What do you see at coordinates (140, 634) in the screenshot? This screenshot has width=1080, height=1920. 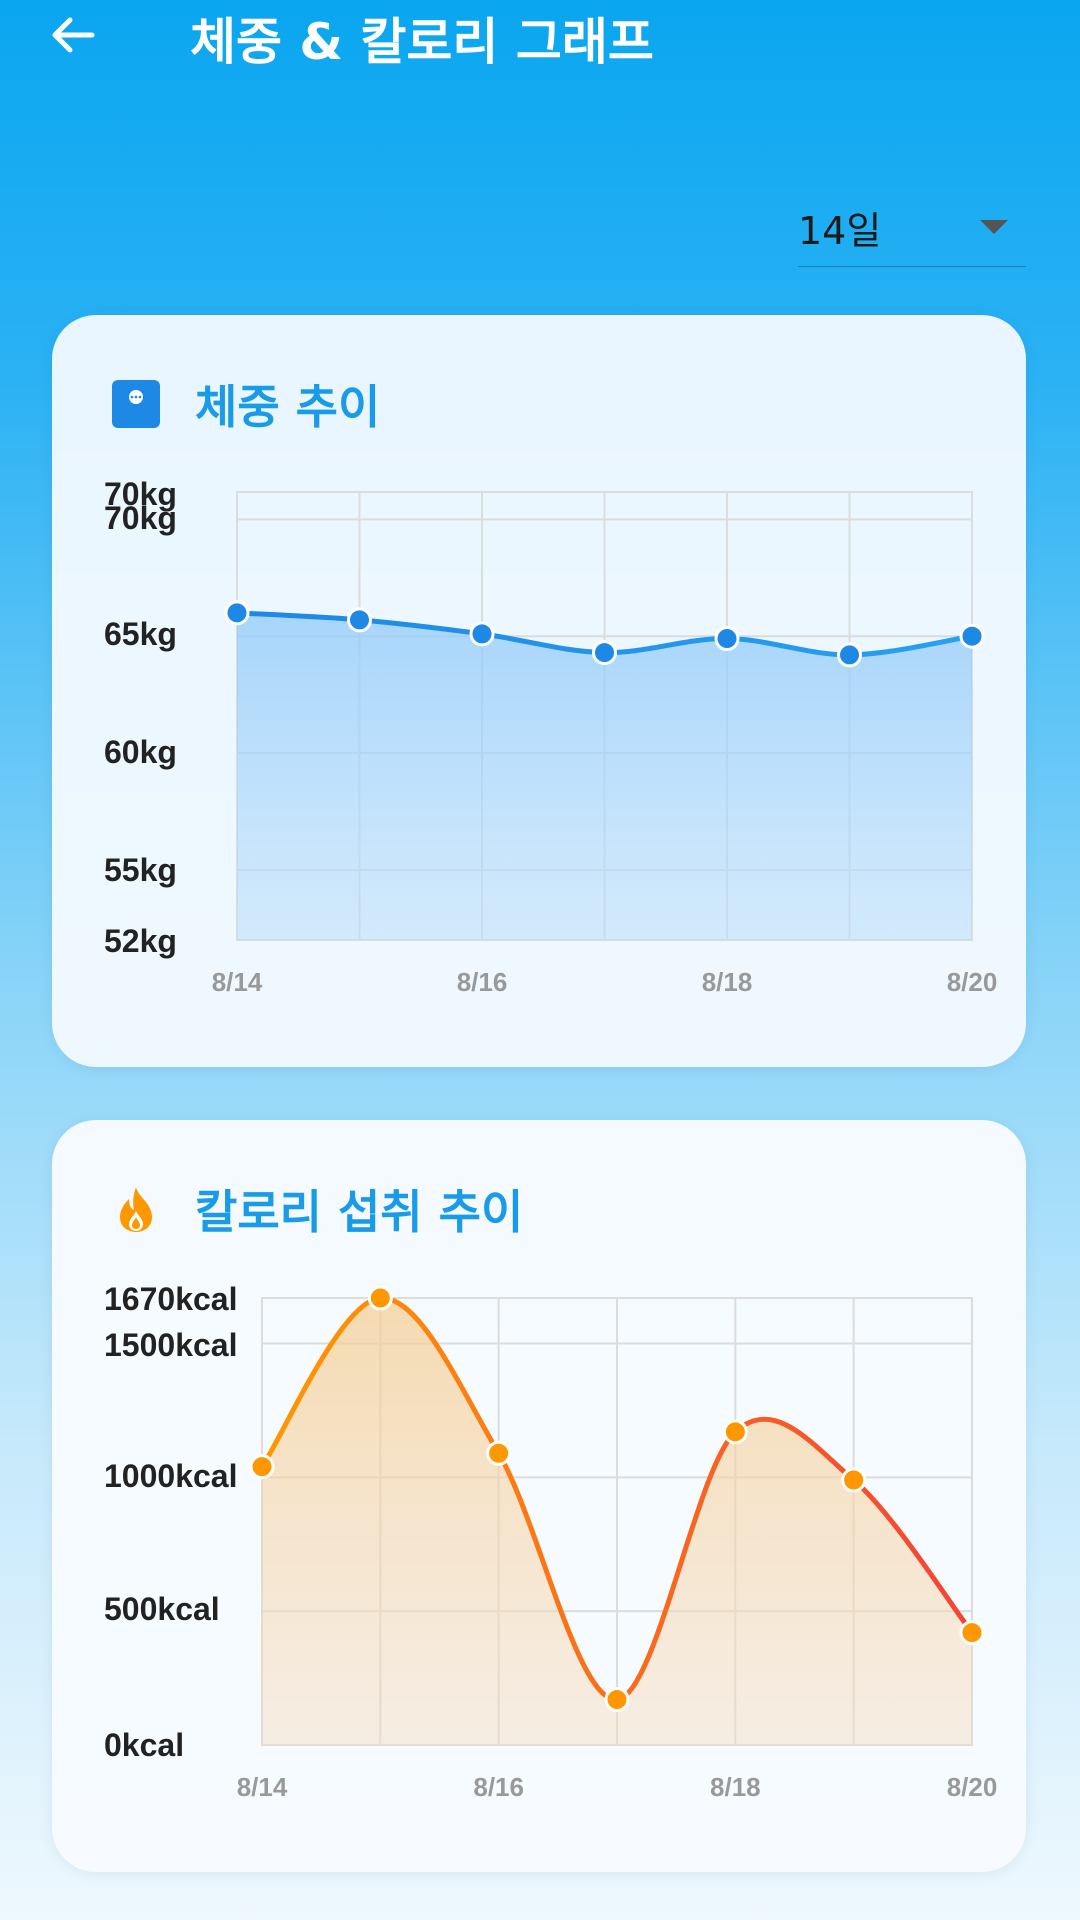 I see `y-tick-label: 65kg` at bounding box center [140, 634].